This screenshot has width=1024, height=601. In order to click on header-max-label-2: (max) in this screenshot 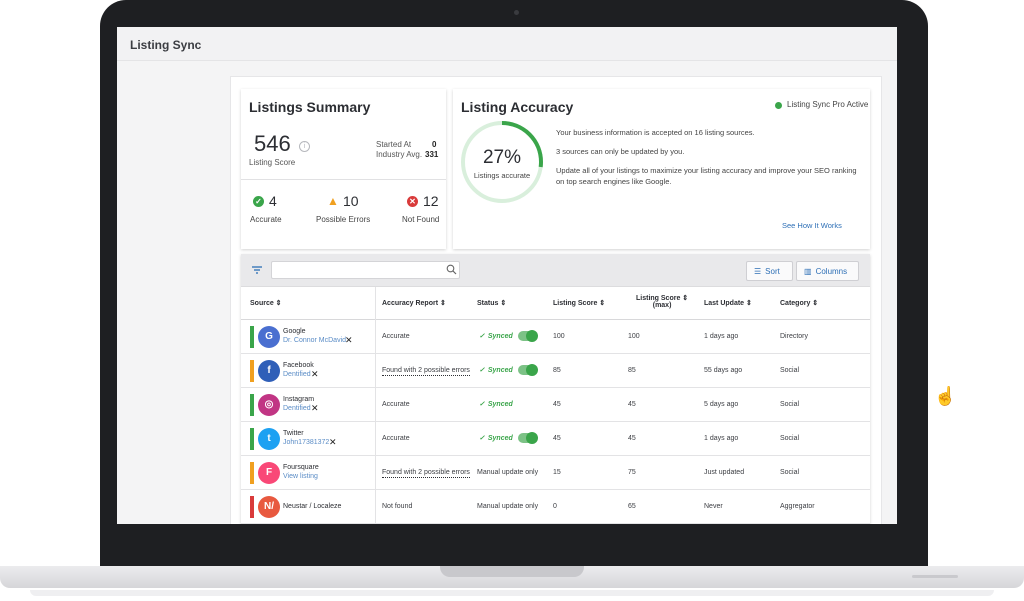, I will do `click(662, 305)`.